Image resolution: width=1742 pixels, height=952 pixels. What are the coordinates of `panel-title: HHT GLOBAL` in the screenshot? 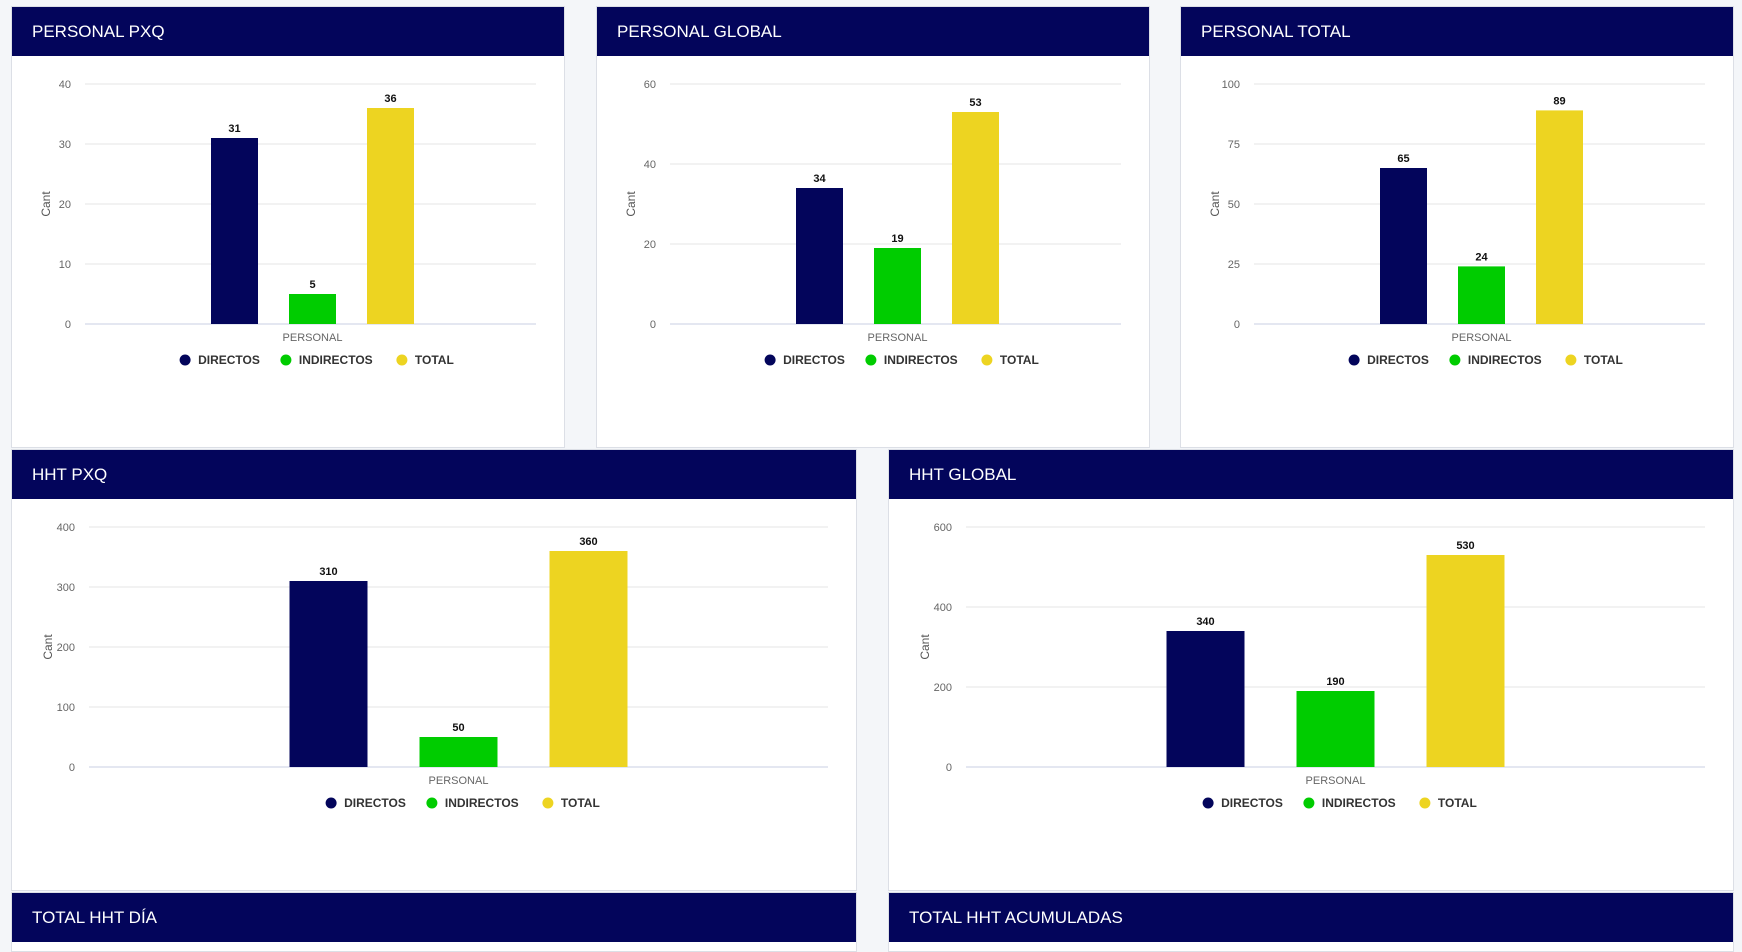 It's located at (1311, 474).